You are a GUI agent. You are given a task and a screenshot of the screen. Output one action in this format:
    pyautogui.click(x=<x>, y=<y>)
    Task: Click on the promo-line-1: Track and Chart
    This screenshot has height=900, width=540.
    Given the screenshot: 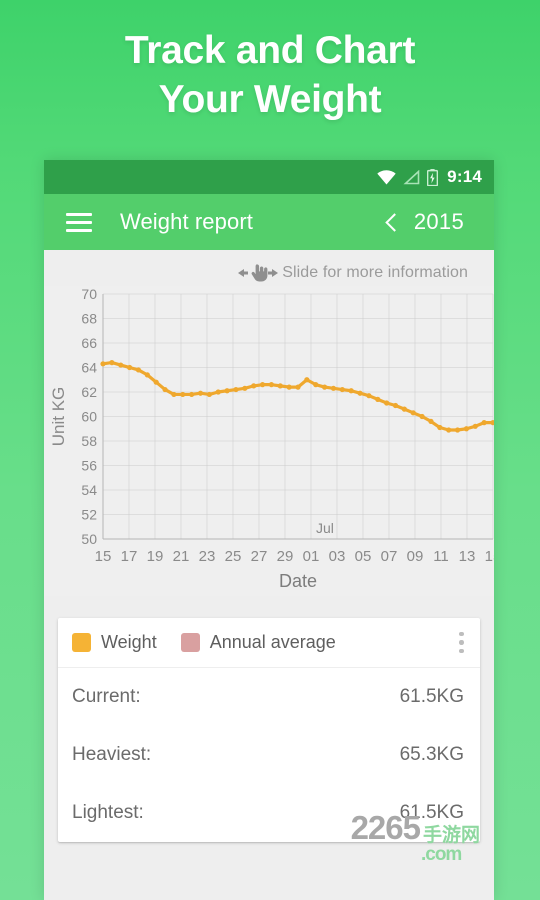 What is the action you would take?
    pyautogui.click(x=270, y=50)
    